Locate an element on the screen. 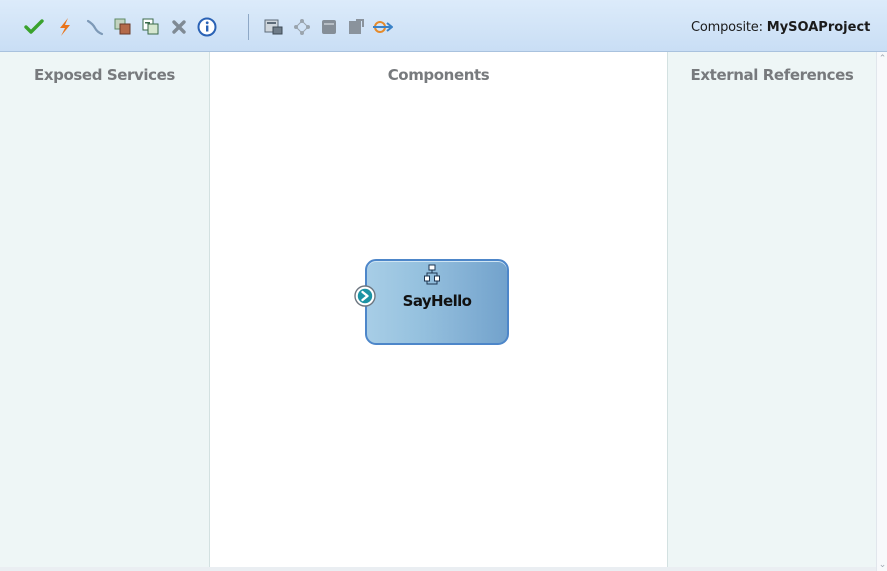  external-references-title: External References is located at coordinates (772, 75).